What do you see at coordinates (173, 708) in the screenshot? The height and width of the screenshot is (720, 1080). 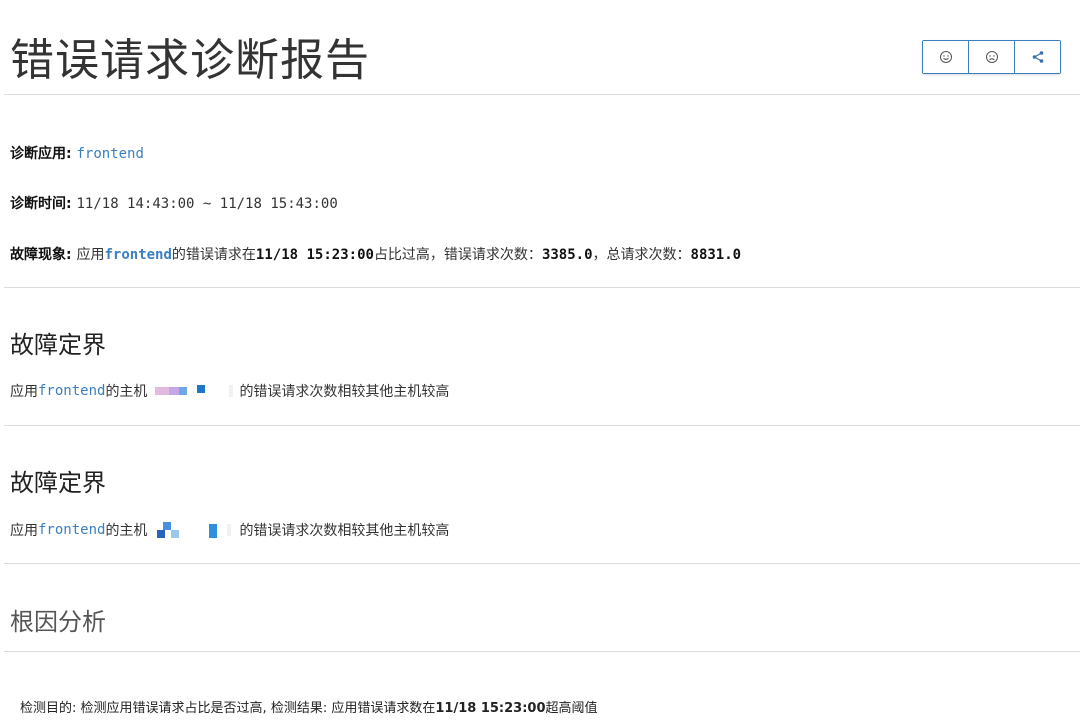 I see `purpose-value: 检测应用错误请求占比是否过高,` at bounding box center [173, 708].